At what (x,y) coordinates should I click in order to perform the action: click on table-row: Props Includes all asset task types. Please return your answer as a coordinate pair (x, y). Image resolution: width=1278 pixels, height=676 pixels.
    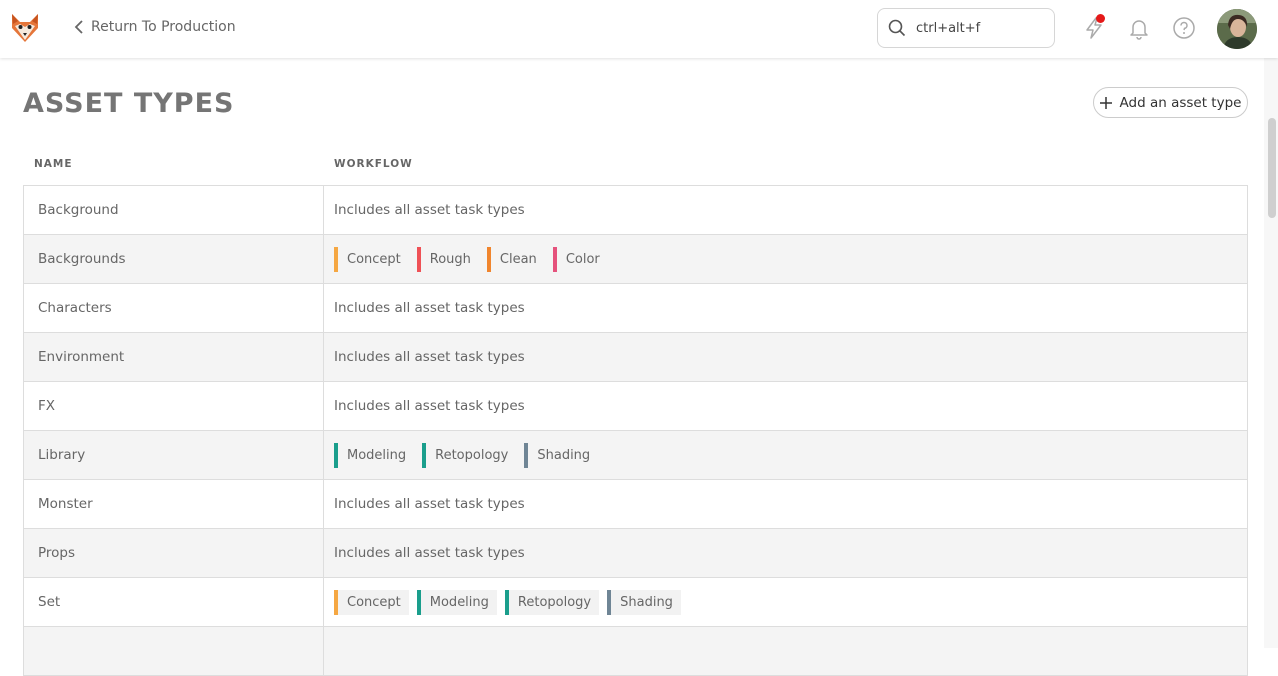
    Looking at the image, I should click on (635, 553).